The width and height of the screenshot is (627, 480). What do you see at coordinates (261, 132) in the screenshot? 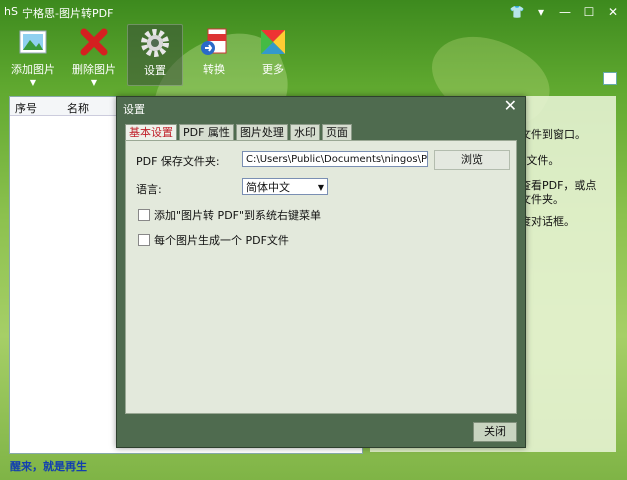
I see `tab-image-processing: 图片处理` at bounding box center [261, 132].